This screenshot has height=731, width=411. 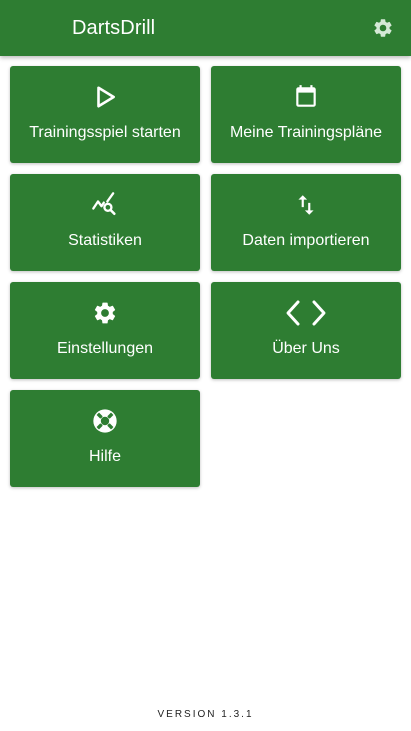 What do you see at coordinates (105, 348) in the screenshot?
I see `tile-label: Einstellungen` at bounding box center [105, 348].